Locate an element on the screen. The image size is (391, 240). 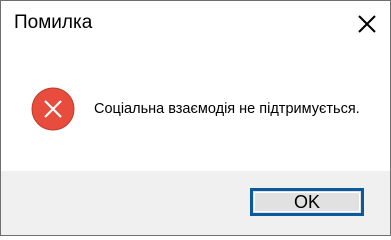
dialog-title: Помилка is located at coordinates (53, 22).